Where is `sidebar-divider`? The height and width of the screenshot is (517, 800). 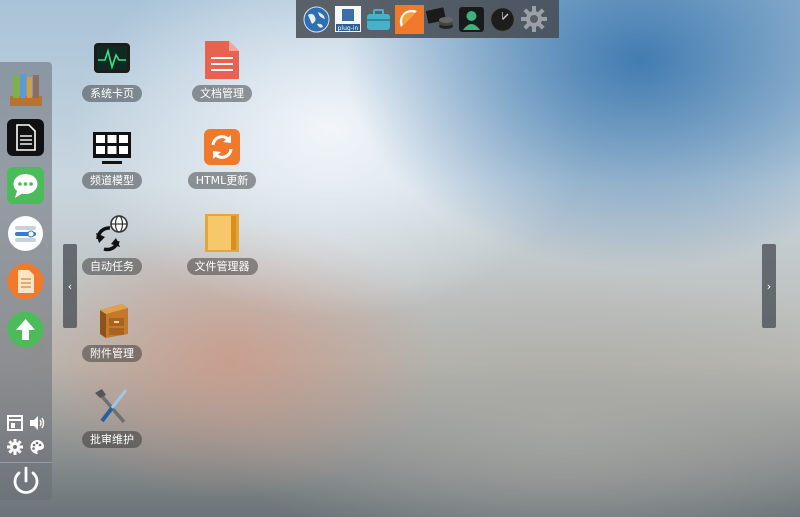
sidebar-divider is located at coordinates (26, 462).